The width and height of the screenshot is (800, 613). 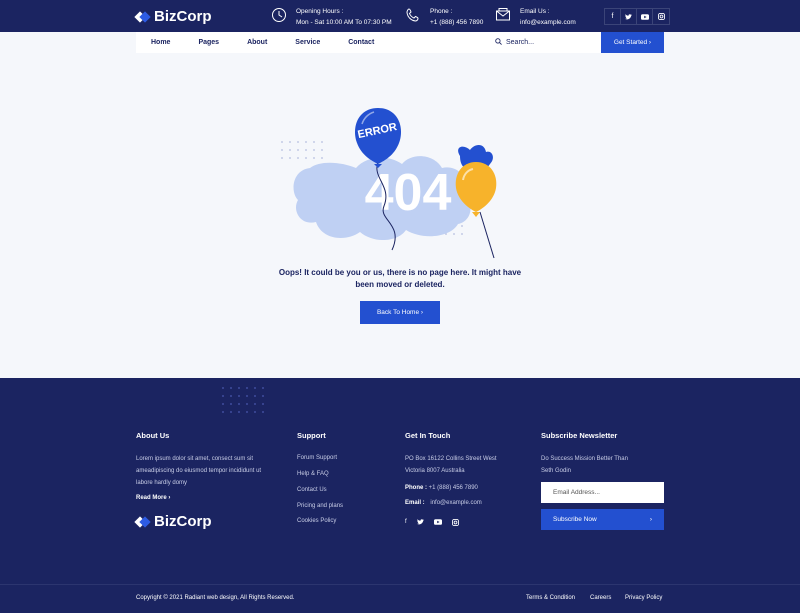 What do you see at coordinates (503, 15) in the screenshot?
I see `envelope-icon` at bounding box center [503, 15].